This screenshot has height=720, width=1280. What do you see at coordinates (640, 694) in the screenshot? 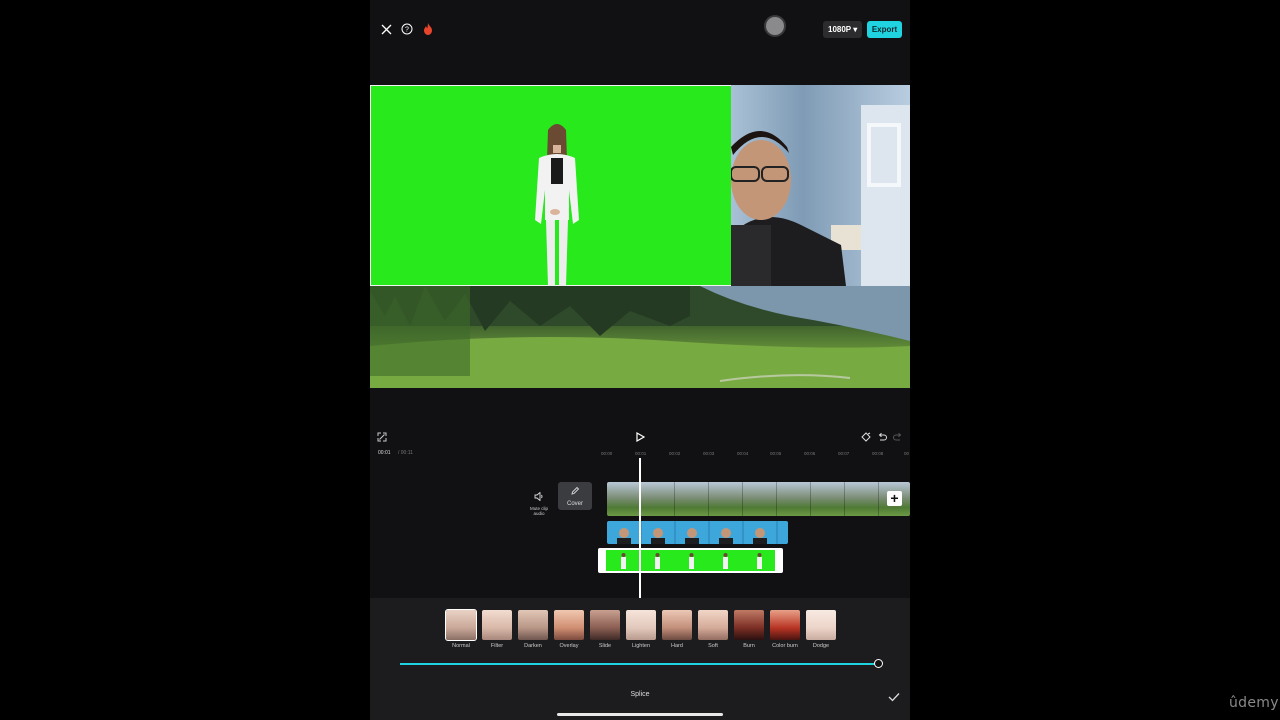
I see `panel-title: Splice` at bounding box center [640, 694].